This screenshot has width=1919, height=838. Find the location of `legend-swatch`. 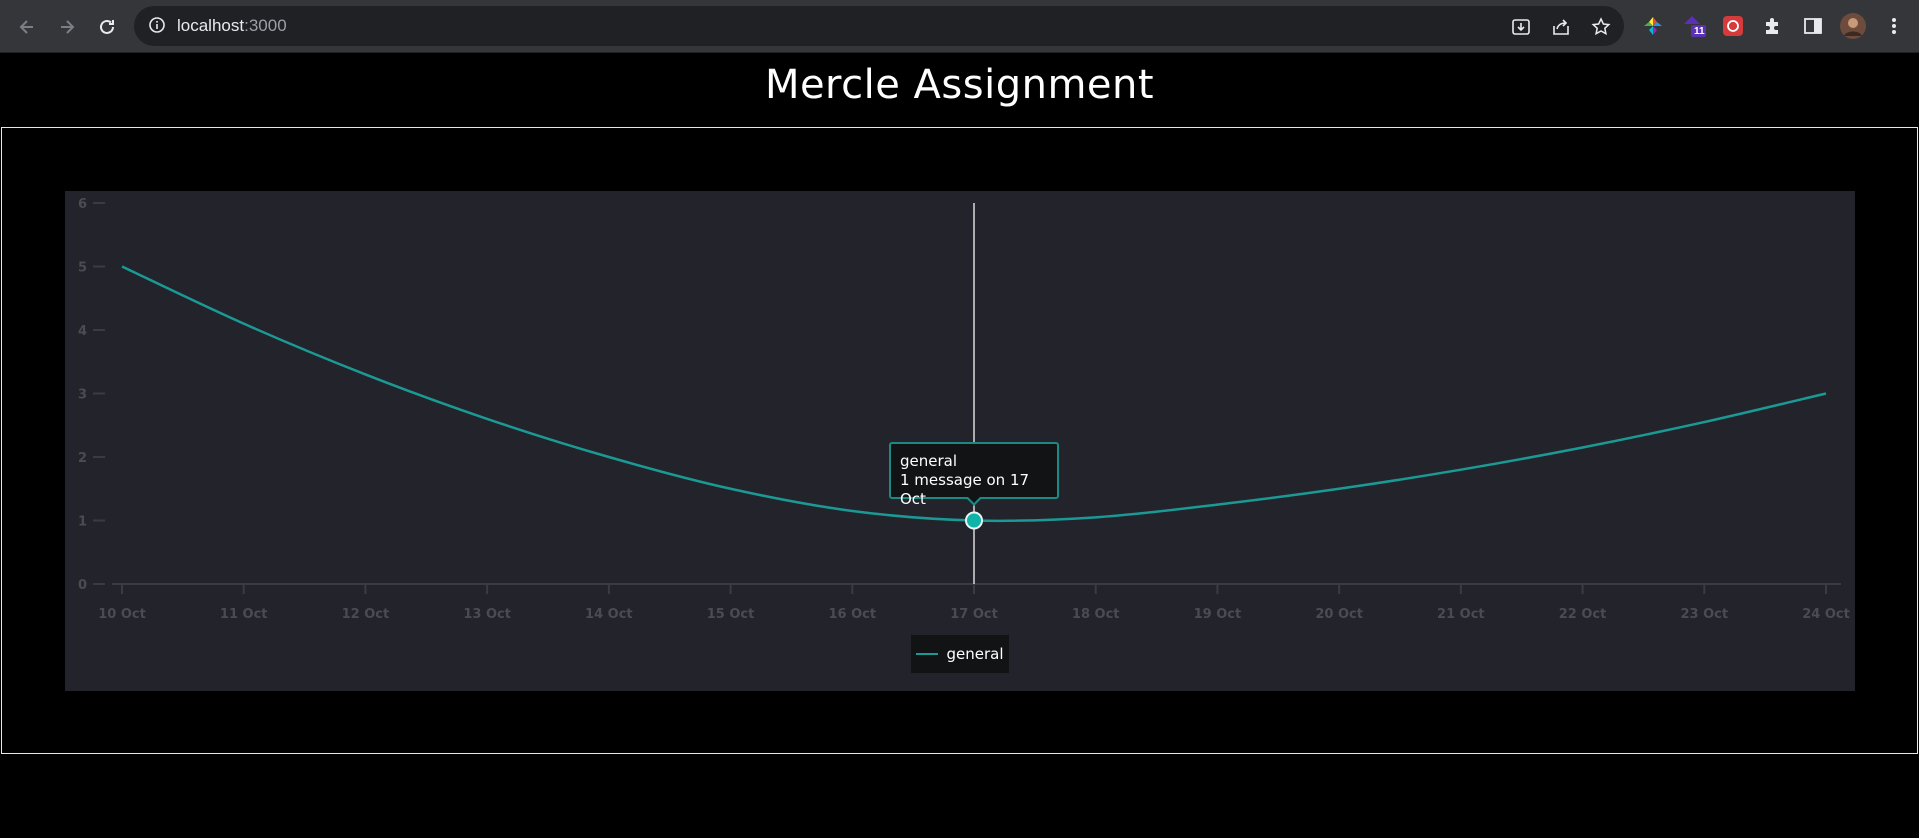

legend-swatch is located at coordinates (927, 654).